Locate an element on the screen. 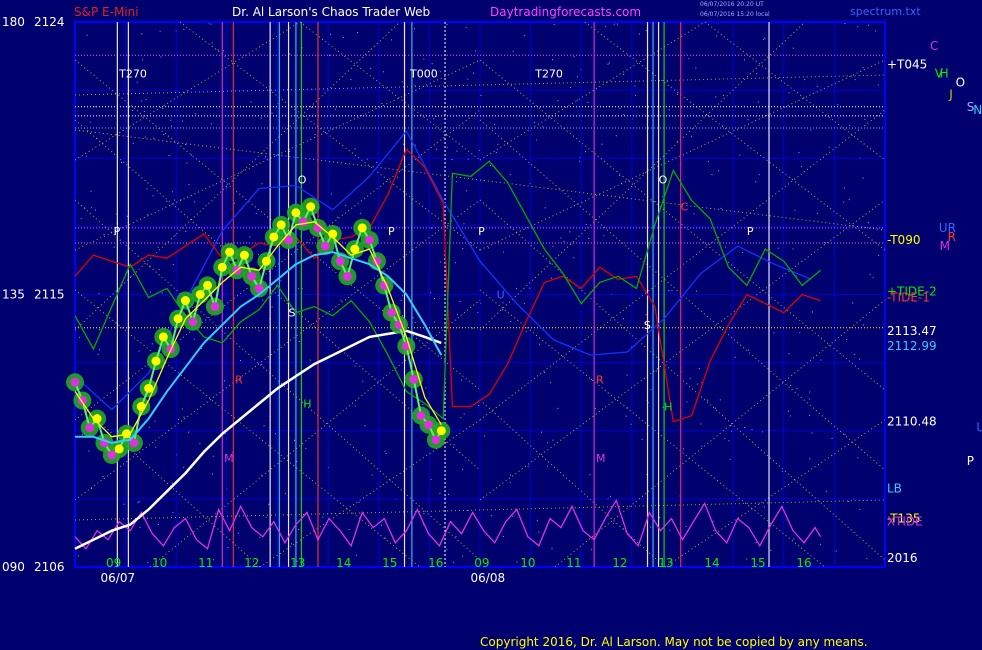 The image size is (982, 650). line-letter: U is located at coordinates (501, 295).